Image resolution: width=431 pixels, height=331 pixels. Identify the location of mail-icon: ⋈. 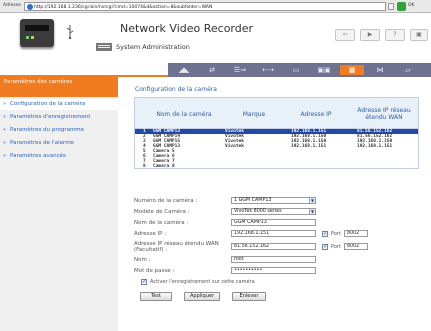
(380, 70).